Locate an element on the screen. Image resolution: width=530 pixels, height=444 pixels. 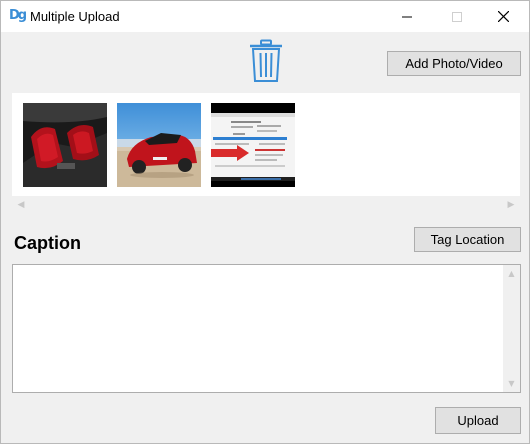
gallery-horizontal-scrollbar: ◀ ▶ is located at coordinates (266, 205).